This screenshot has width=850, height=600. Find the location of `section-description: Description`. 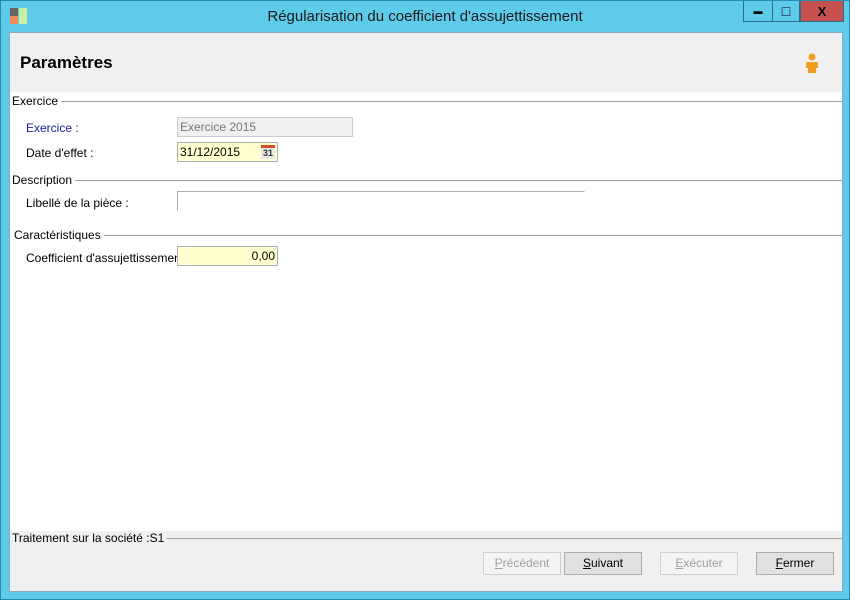

section-description: Description is located at coordinates (427, 180).